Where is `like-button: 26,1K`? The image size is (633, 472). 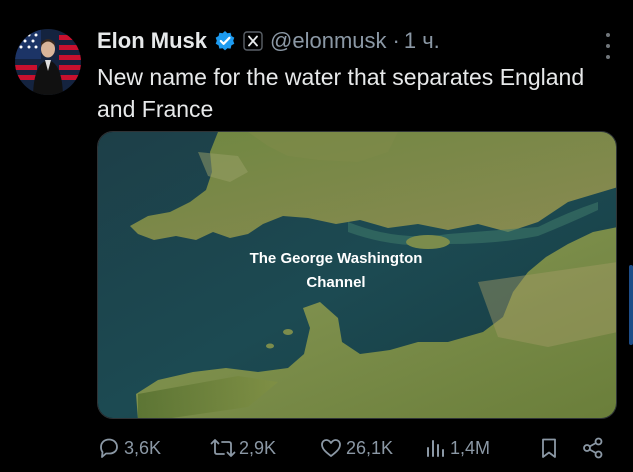 like-button: 26,1K is located at coordinates (356, 448).